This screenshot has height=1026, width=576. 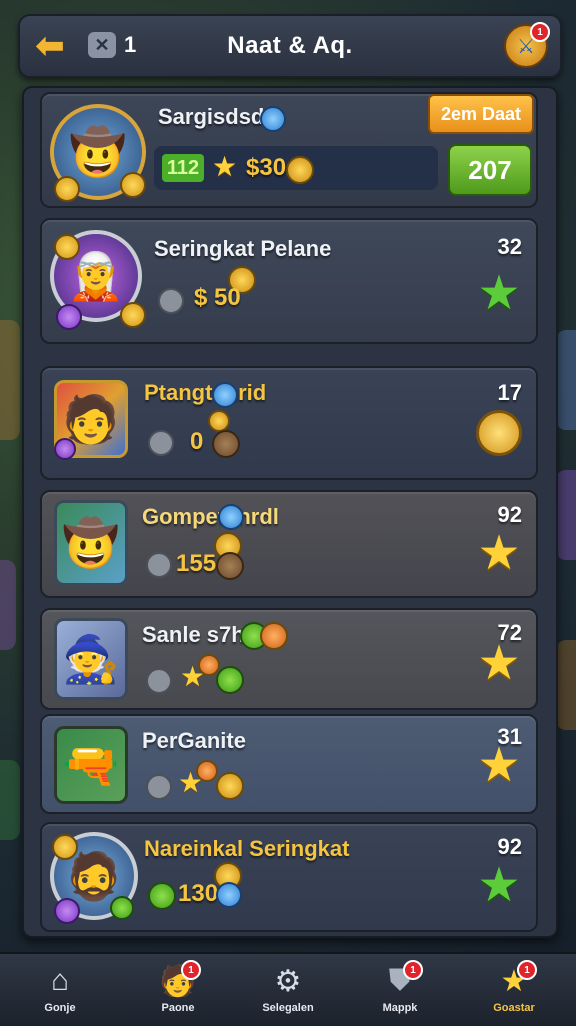 I want to click on list-item: 🧙 Sanle s7h 72 ★ ★, so click(x=289, y=659).